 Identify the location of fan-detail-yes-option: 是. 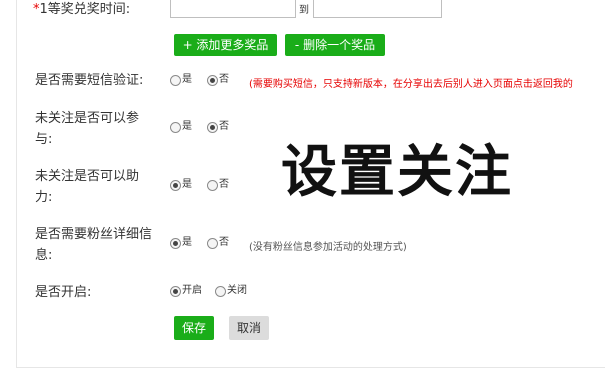
(181, 243).